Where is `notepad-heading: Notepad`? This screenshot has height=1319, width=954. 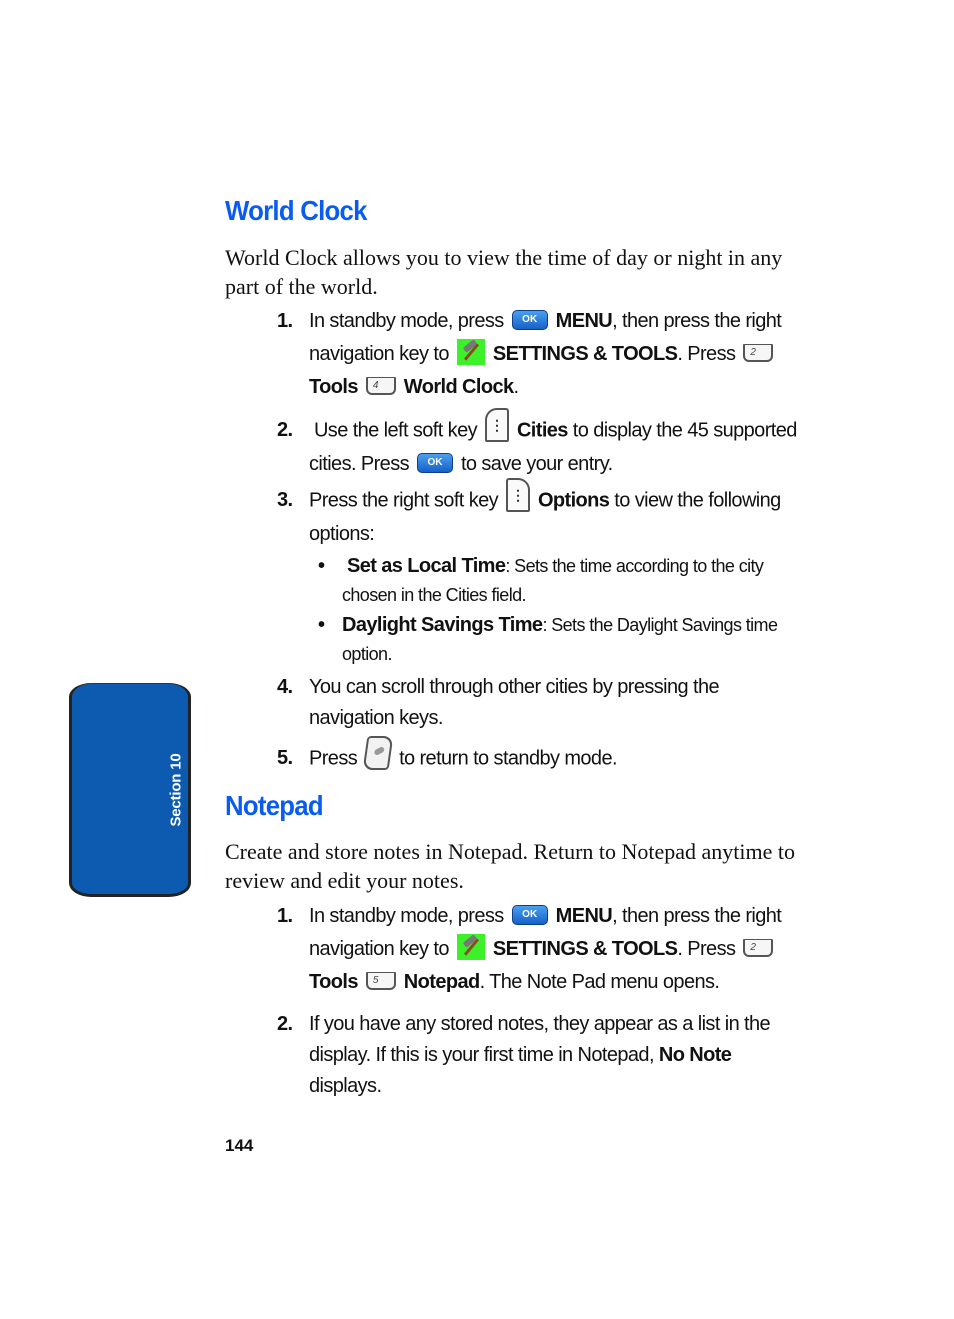 notepad-heading: Notepad is located at coordinates (274, 805).